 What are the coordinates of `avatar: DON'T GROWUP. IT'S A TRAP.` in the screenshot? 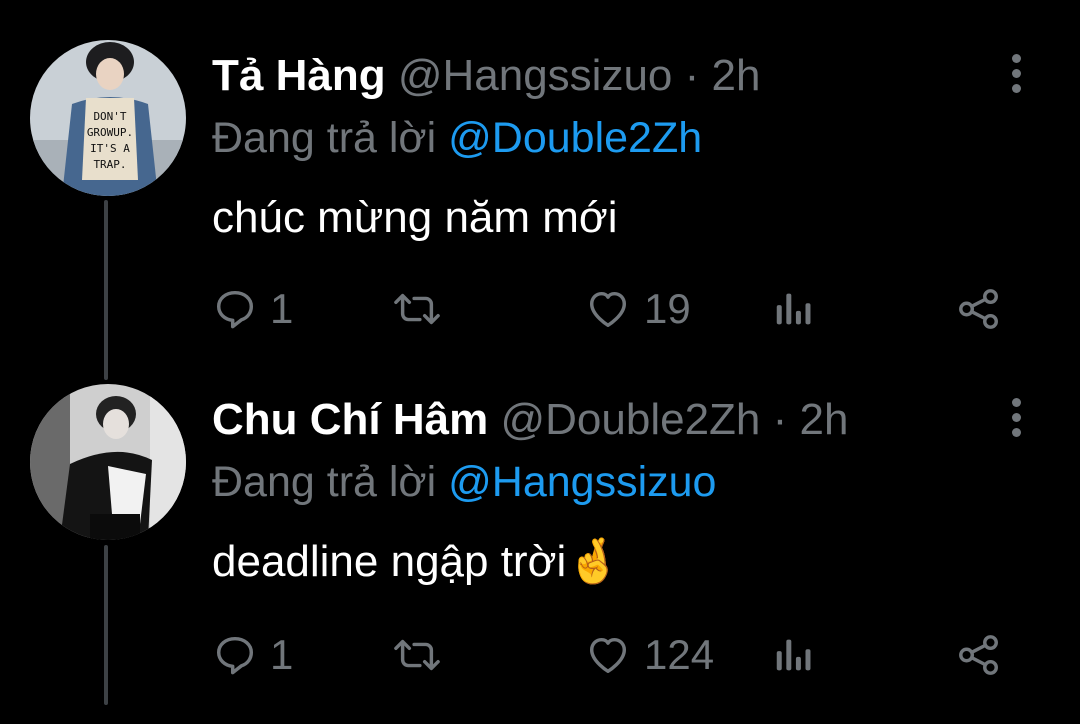 It's located at (108, 118).